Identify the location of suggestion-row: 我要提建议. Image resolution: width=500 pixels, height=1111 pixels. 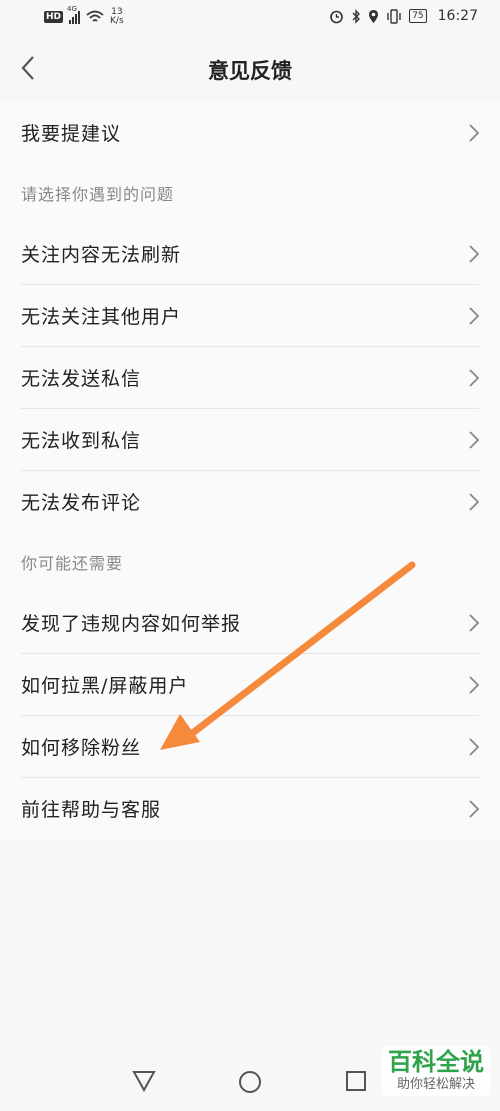
(250, 132).